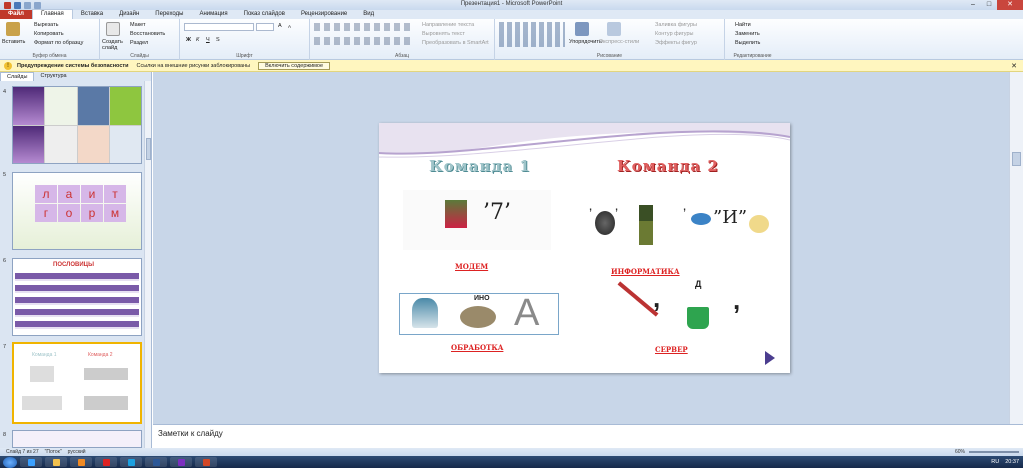 This screenshot has height=468, width=1023. I want to click on zoom-level: 60%, so click(960, 452).